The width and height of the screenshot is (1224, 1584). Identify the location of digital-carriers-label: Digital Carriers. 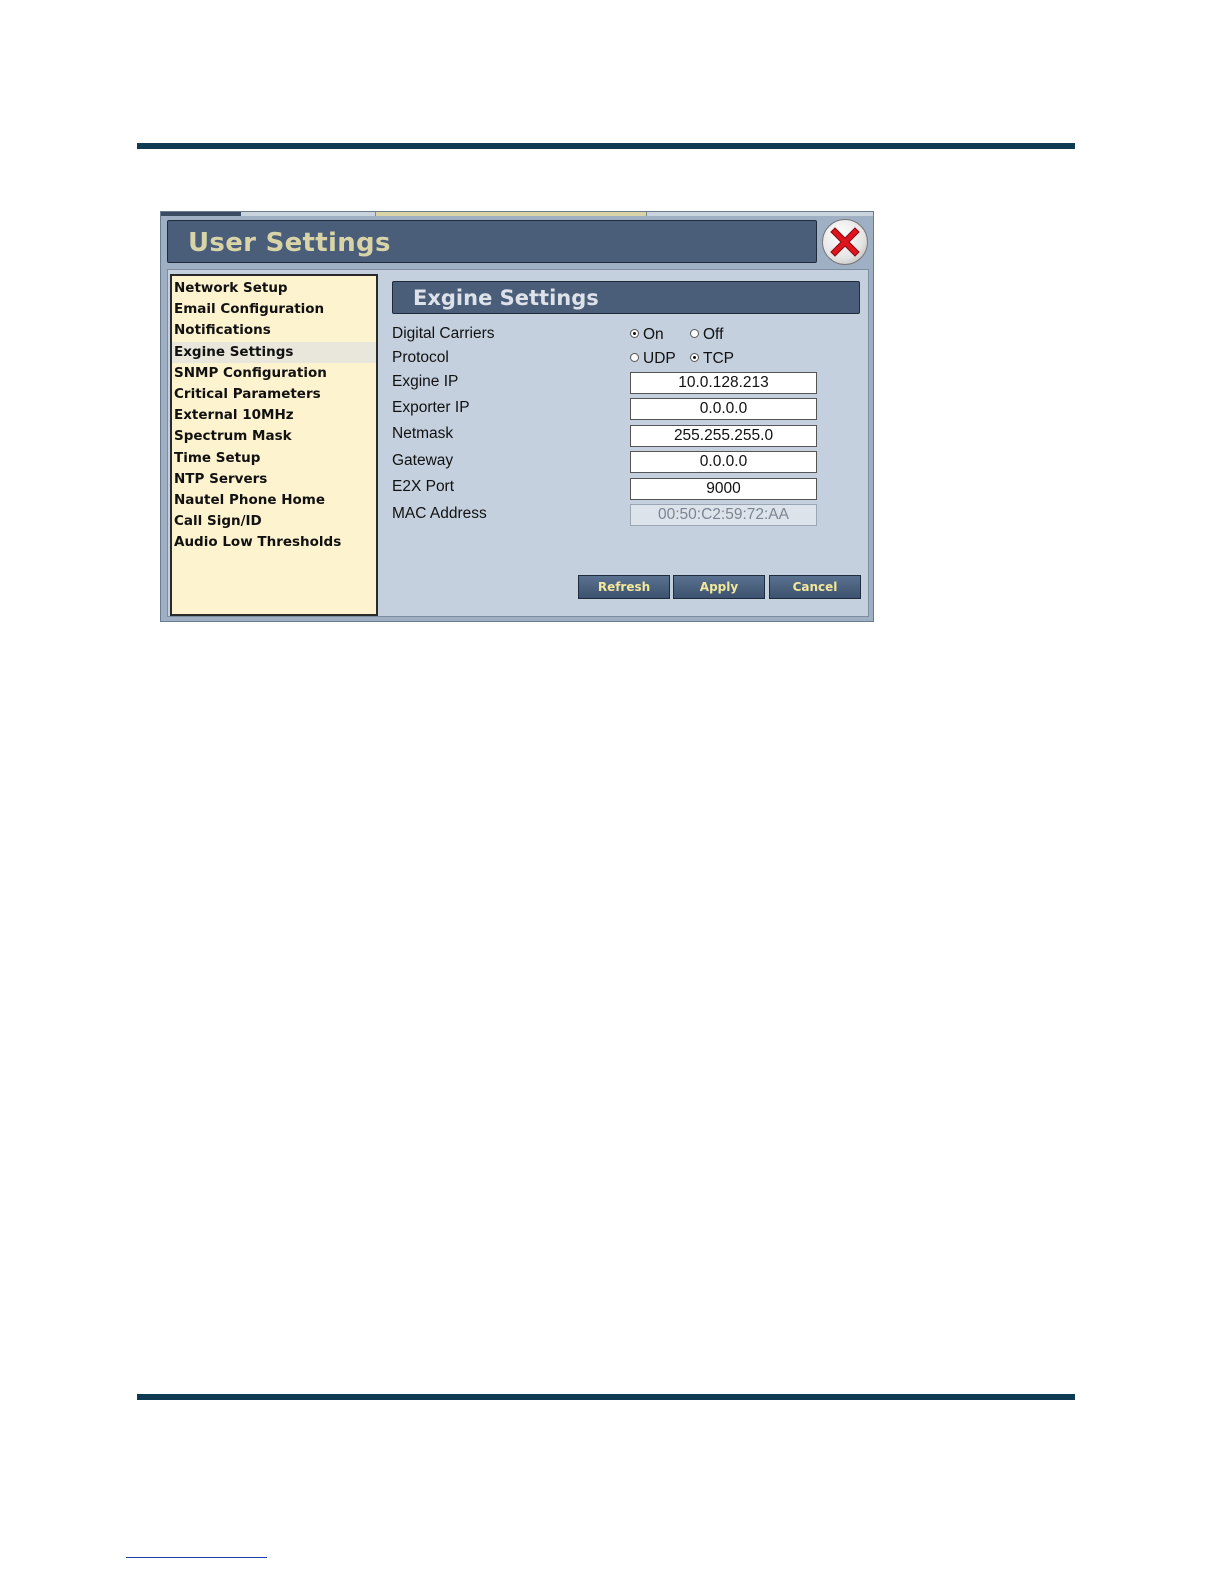
(443, 333).